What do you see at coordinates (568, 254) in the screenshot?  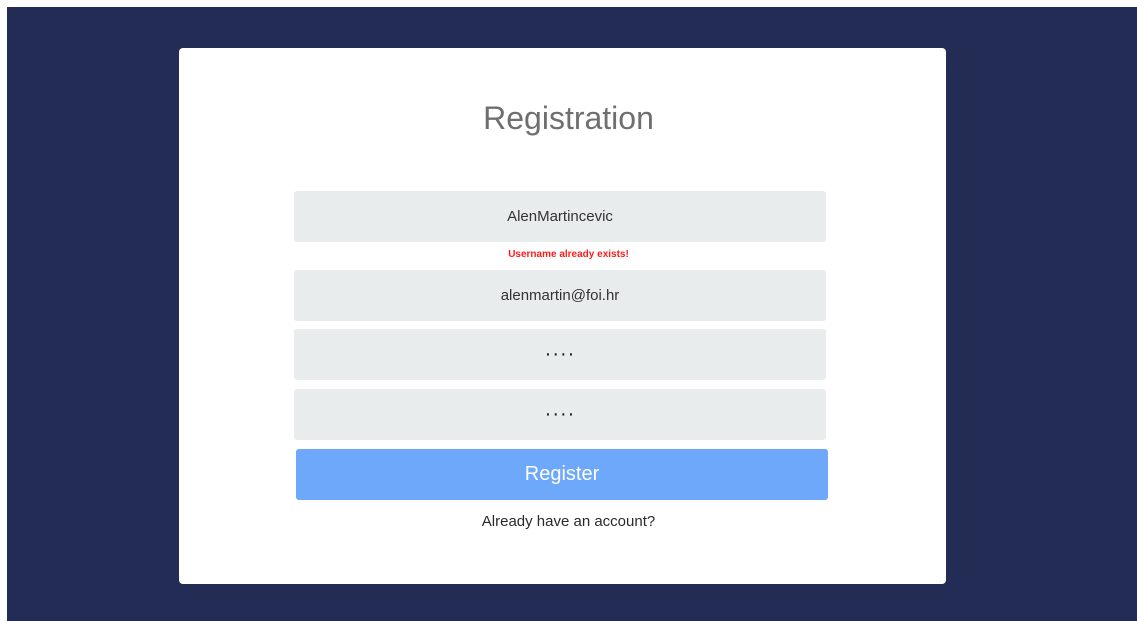 I see `username-error-message: Username already exists!` at bounding box center [568, 254].